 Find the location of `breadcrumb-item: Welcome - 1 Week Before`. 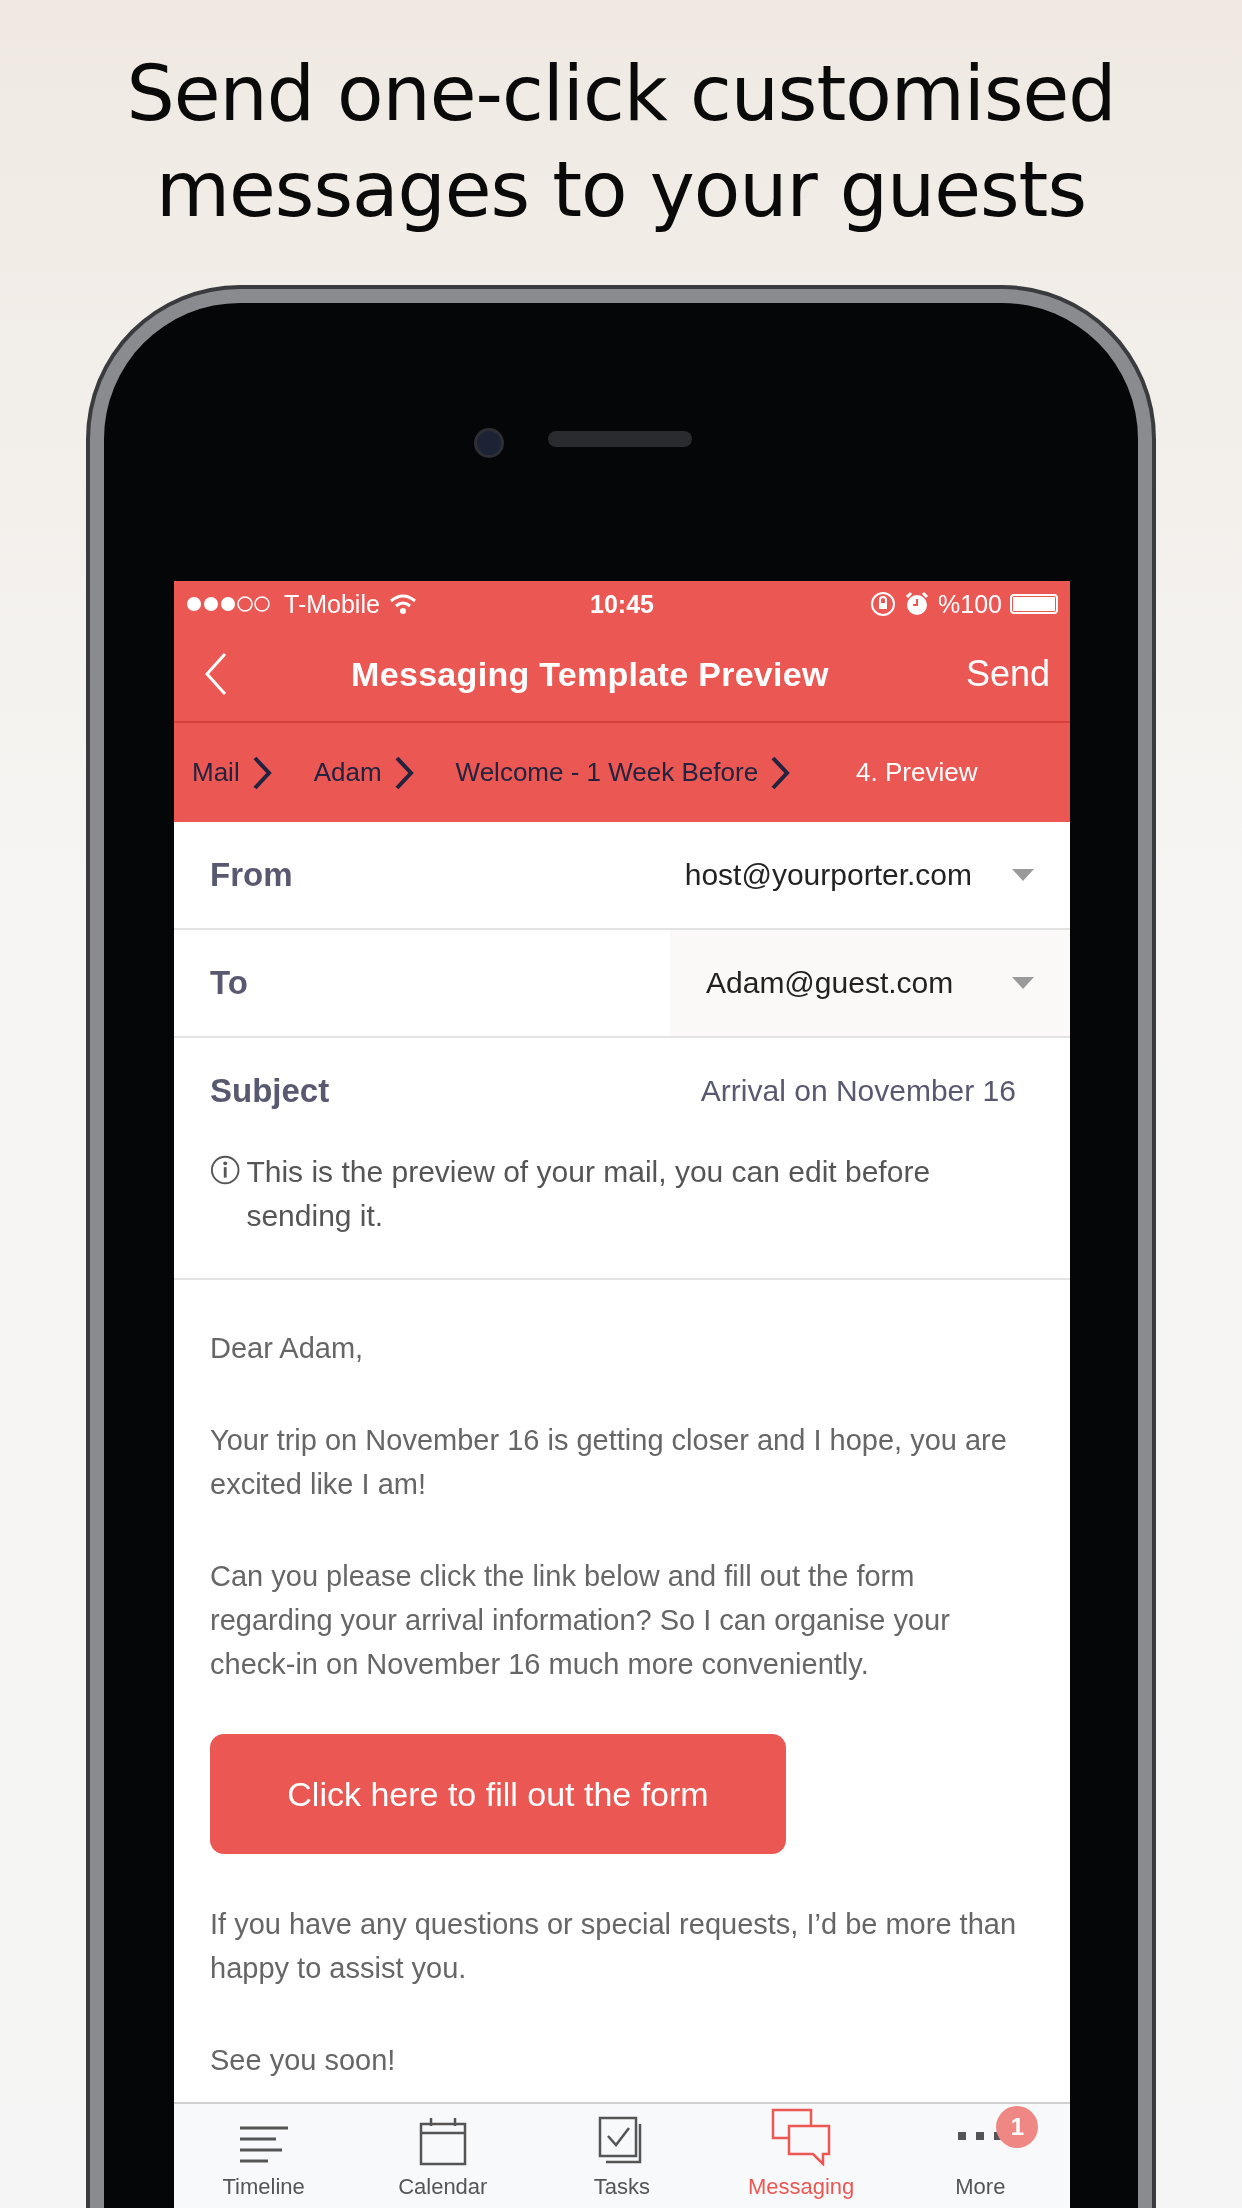

breadcrumb-item: Welcome - 1 Week Before is located at coordinates (607, 772).